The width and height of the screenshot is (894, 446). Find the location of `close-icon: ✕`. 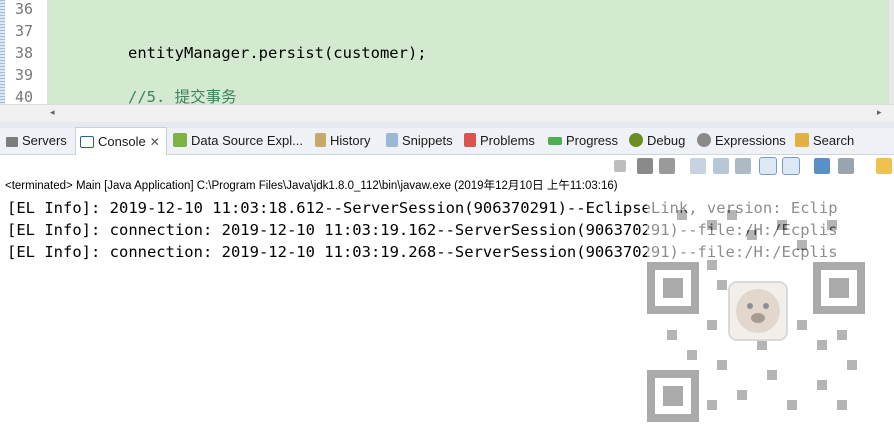

close-icon: ✕ is located at coordinates (155, 142).